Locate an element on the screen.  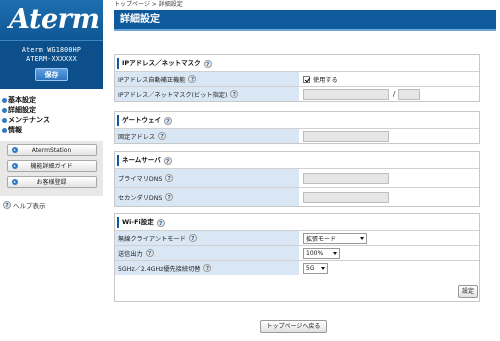
section-title-dns: ネームサーバ ? is located at coordinates (298, 160).